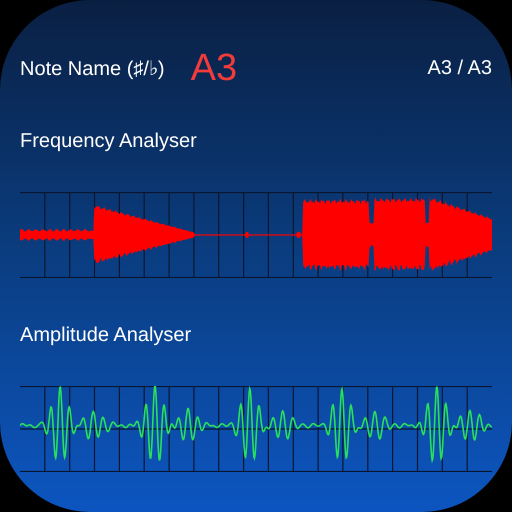 This screenshot has width=512, height=512. What do you see at coordinates (93, 68) in the screenshot?
I see `note-name-label: Note Name (♯/♭)` at bounding box center [93, 68].